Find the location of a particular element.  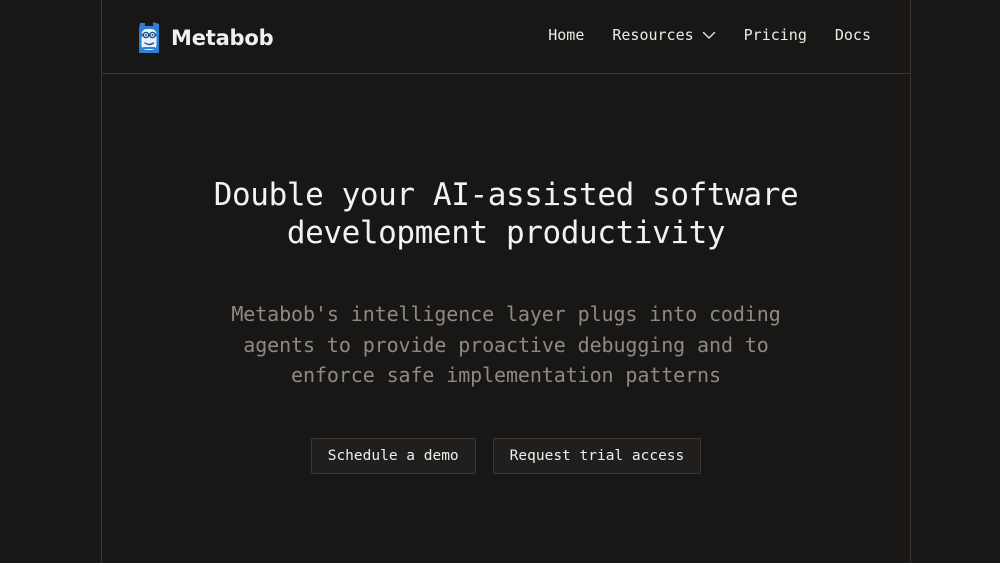

request-trial-button: Request trial access is located at coordinates (597, 455).